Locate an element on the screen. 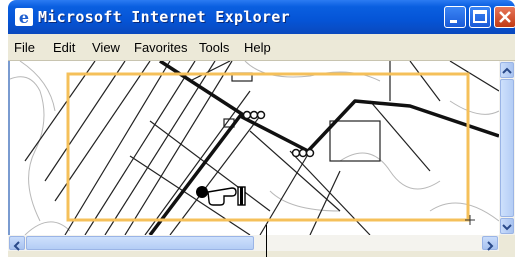 The width and height of the screenshot is (515, 257). chevron-up-icon is located at coordinates (507, 70).